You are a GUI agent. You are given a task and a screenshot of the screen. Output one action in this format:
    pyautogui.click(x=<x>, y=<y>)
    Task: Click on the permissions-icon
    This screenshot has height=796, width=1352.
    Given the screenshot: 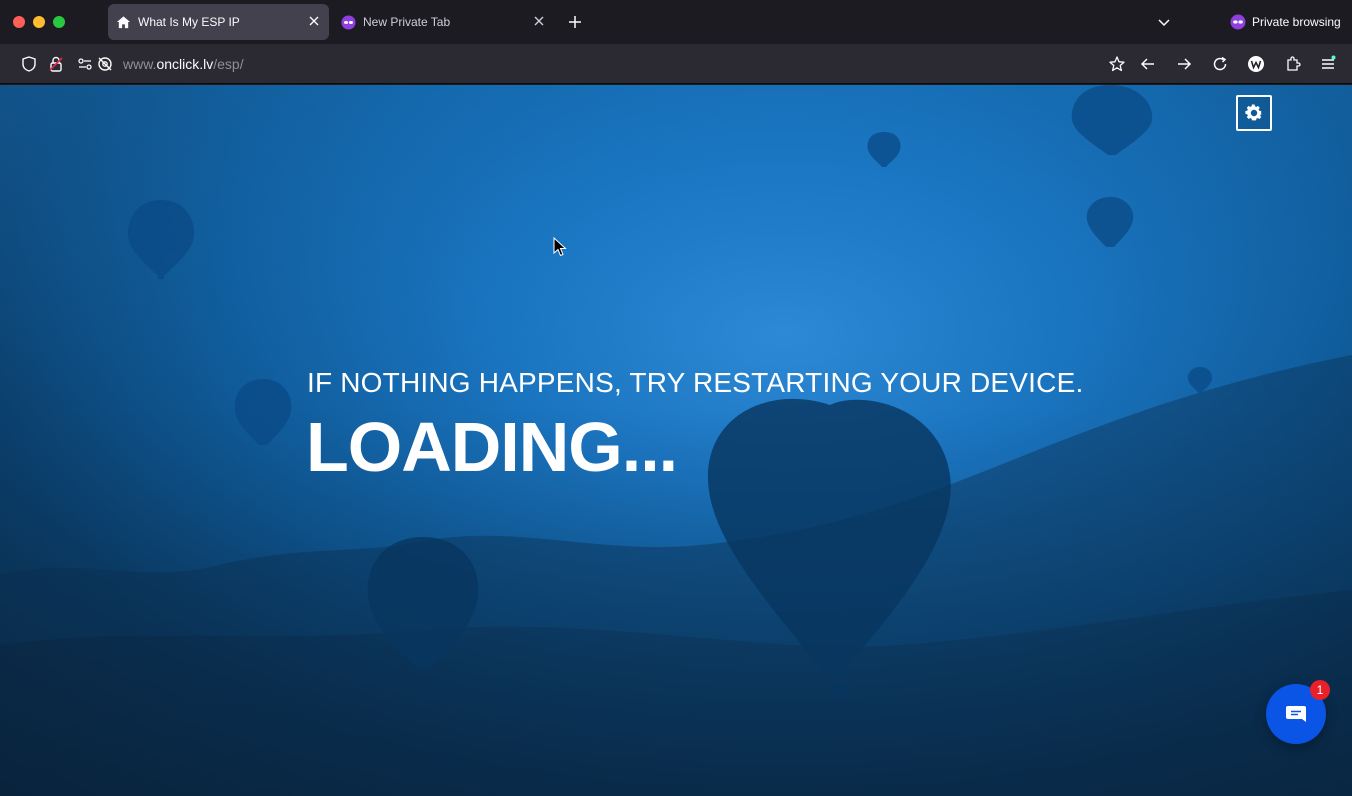 What is the action you would take?
    pyautogui.click(x=85, y=64)
    